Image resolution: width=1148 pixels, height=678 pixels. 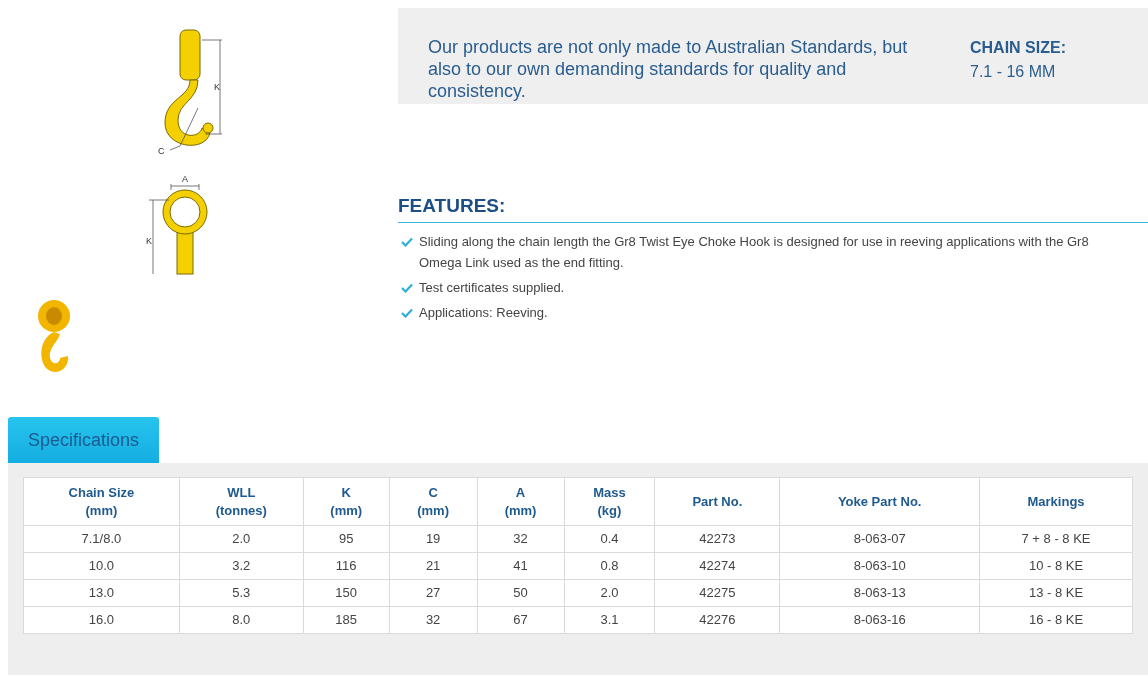 What do you see at coordinates (717, 620) in the screenshot?
I see `table-cell: 42276` at bounding box center [717, 620].